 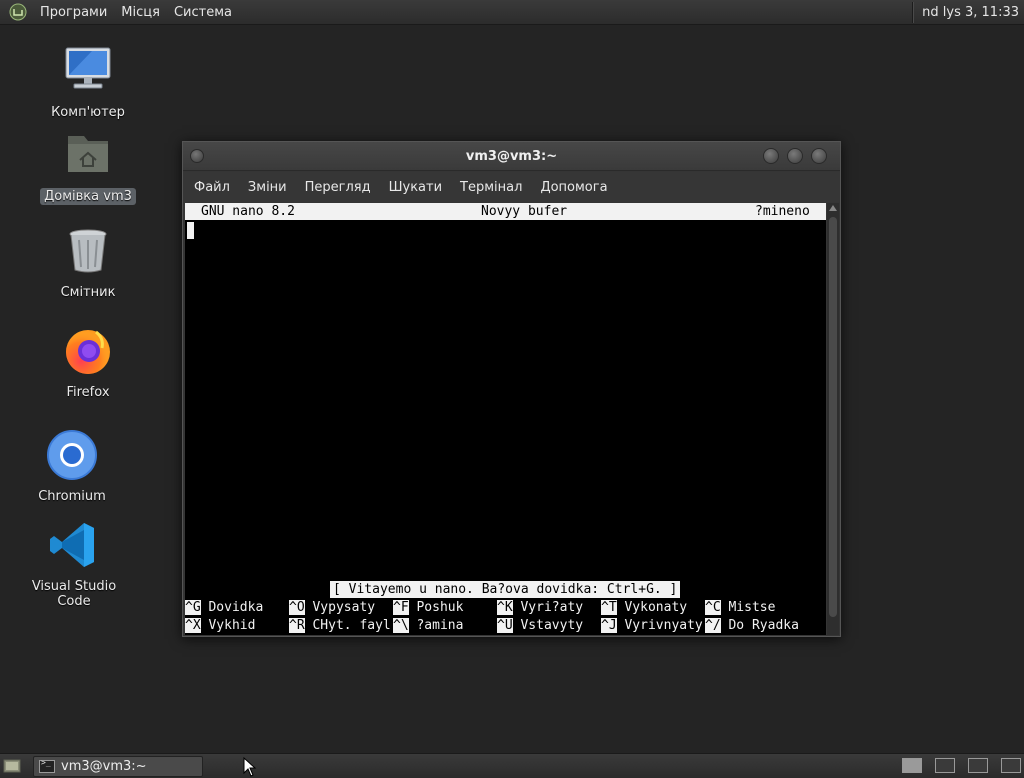 What do you see at coordinates (782, 211) in the screenshot?
I see `nano-modified-flag: ?mineno` at bounding box center [782, 211].